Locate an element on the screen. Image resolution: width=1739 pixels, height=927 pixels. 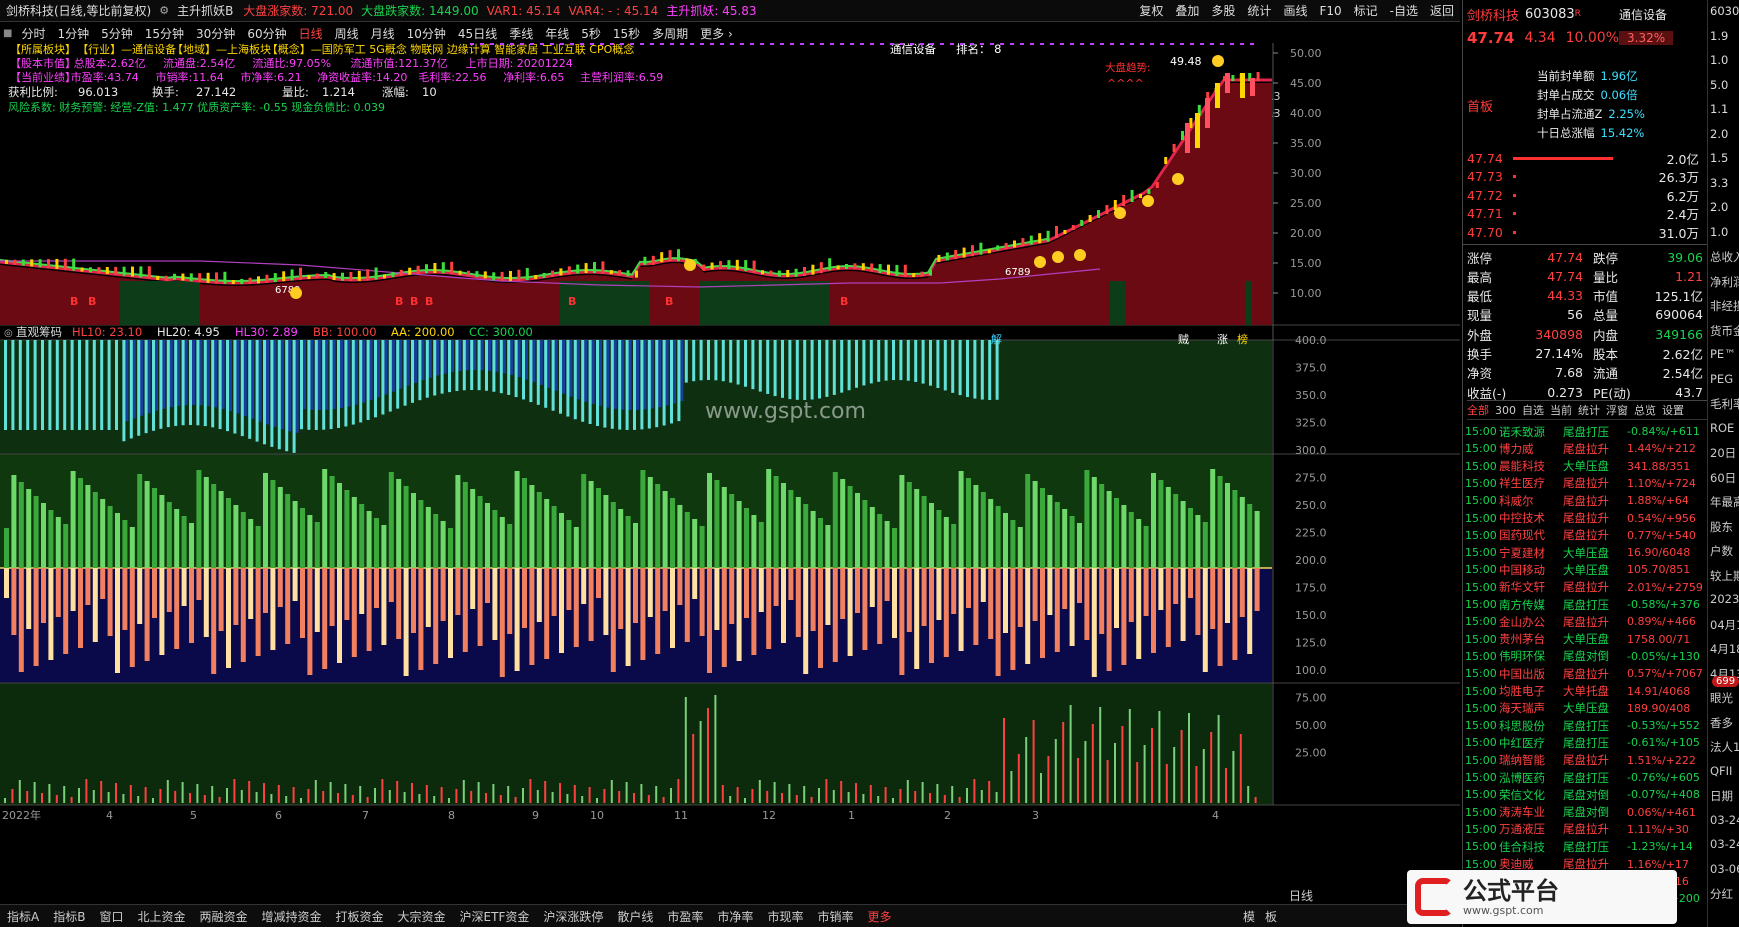
sub-axis-label-0: 400.0 is located at coordinates (1311, 340).